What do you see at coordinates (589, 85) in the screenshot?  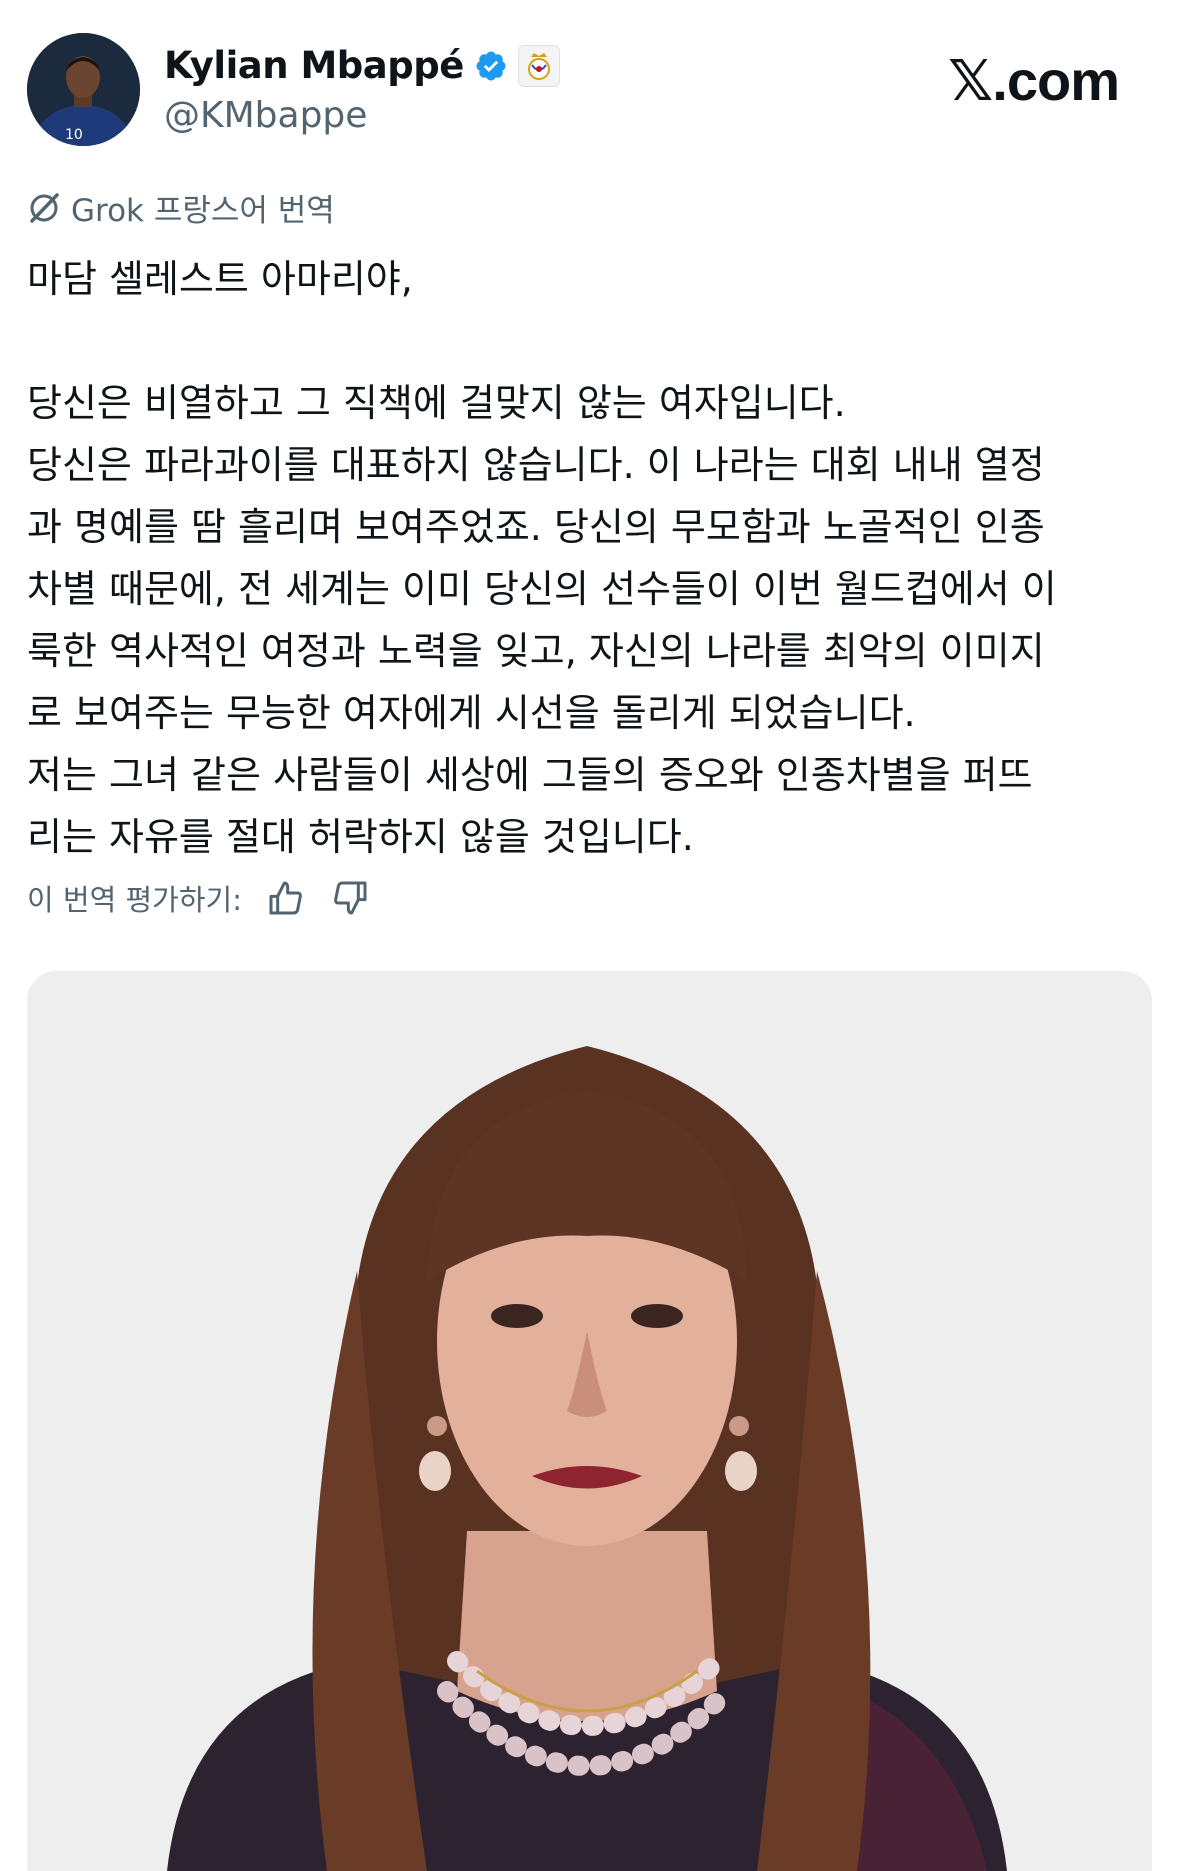 I see `tweet-header: 10 Kylian Mbappé @KMbappe 𝕏.com` at bounding box center [589, 85].